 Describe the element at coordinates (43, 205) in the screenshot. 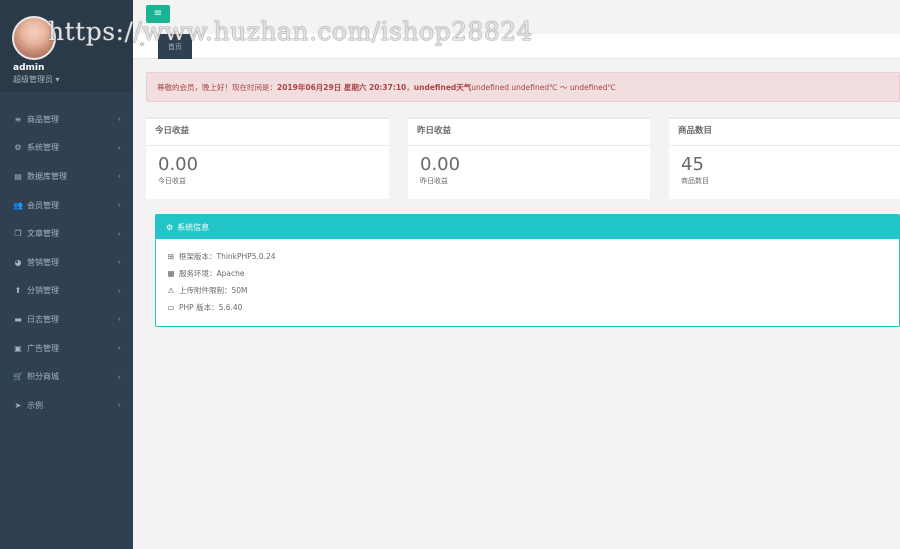

I see `sidebar-item-label: 会员管理` at that location.